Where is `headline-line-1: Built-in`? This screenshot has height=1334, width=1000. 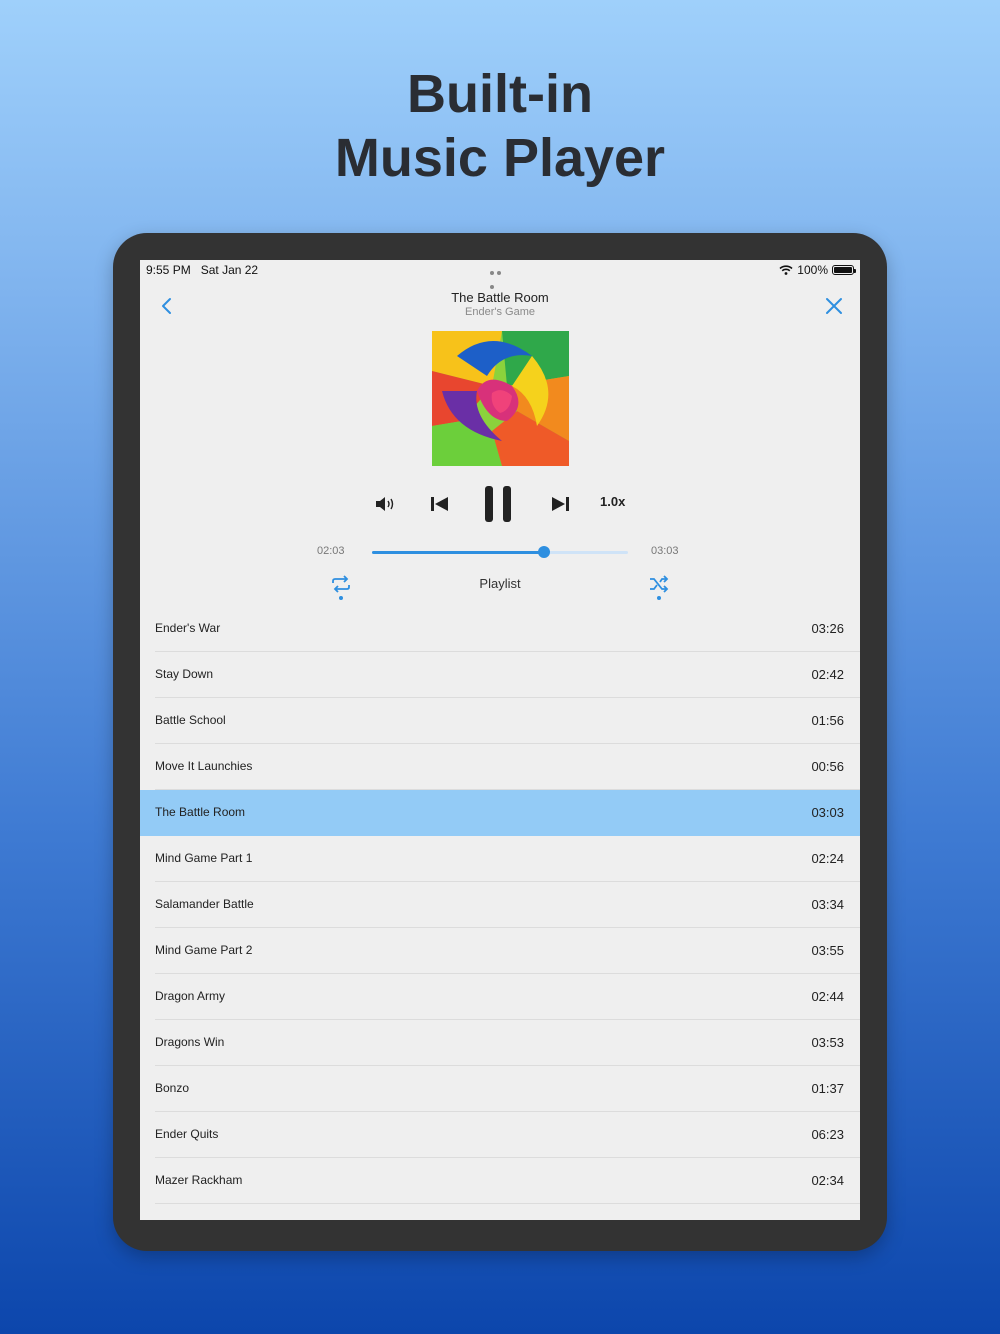
headline-line-1: Built-in is located at coordinates (500, 94).